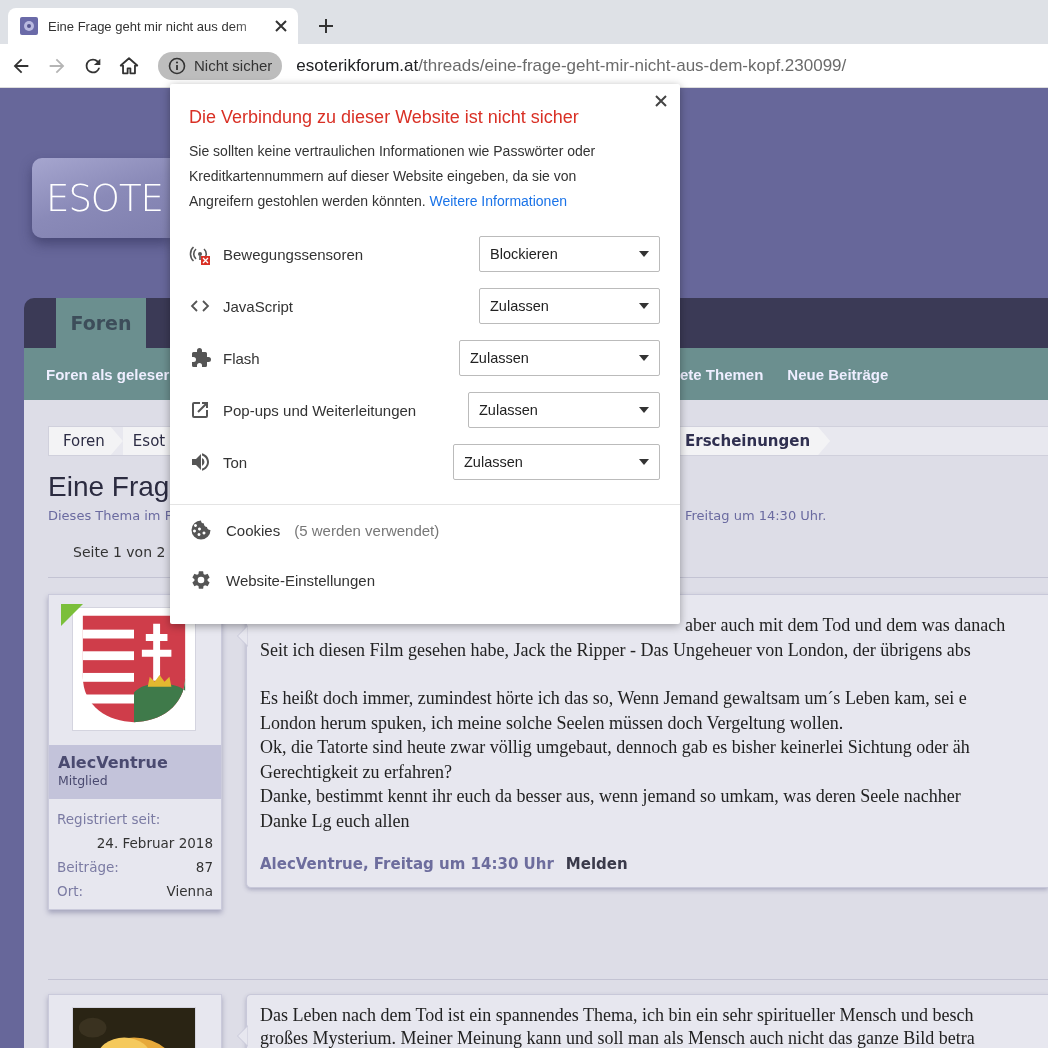 The height and width of the screenshot is (1048, 1048). What do you see at coordinates (756, 515) in the screenshot?
I see `thread-meta: Freitag um 14:30 Uhr.` at bounding box center [756, 515].